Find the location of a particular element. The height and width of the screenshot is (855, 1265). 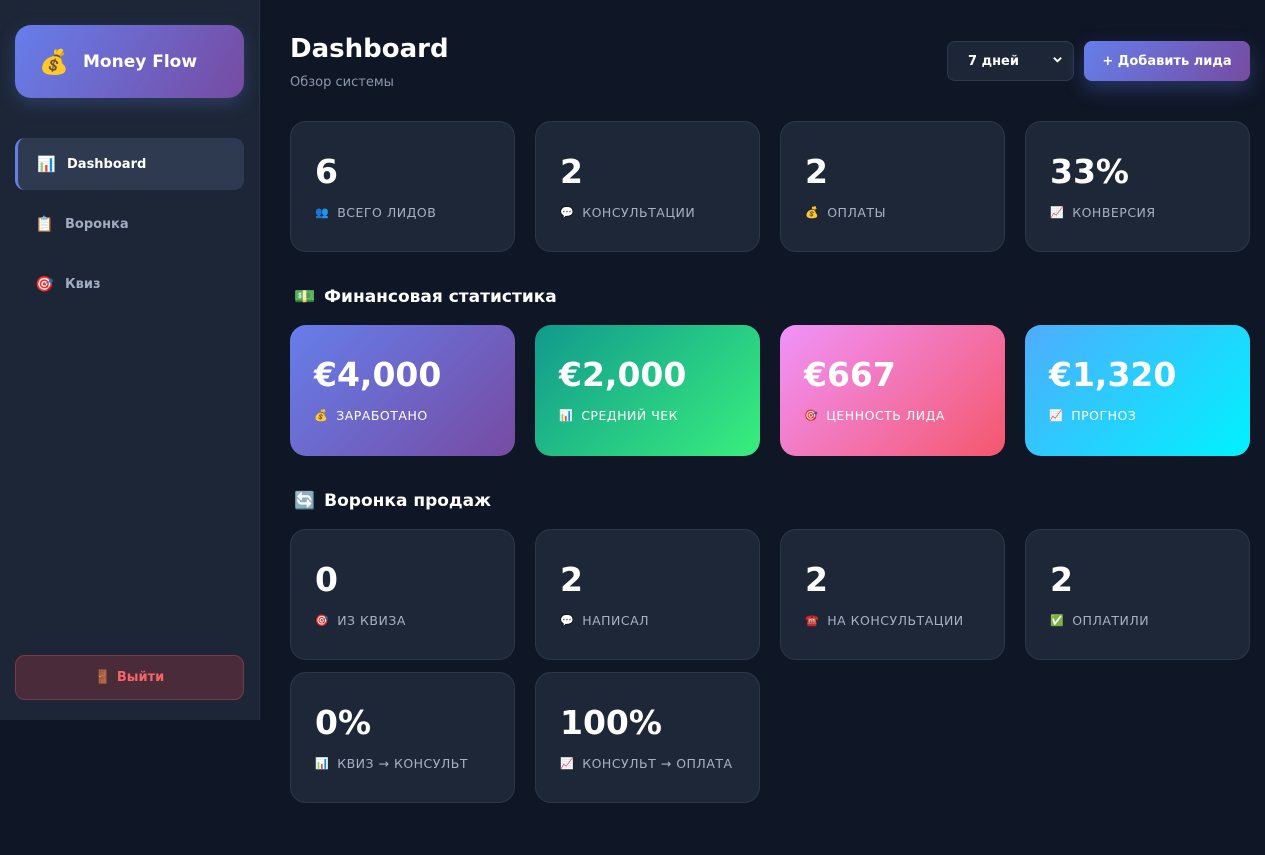

funnel-label-text: КОНСУЛЬТ → ОПЛАТА is located at coordinates (657, 763).